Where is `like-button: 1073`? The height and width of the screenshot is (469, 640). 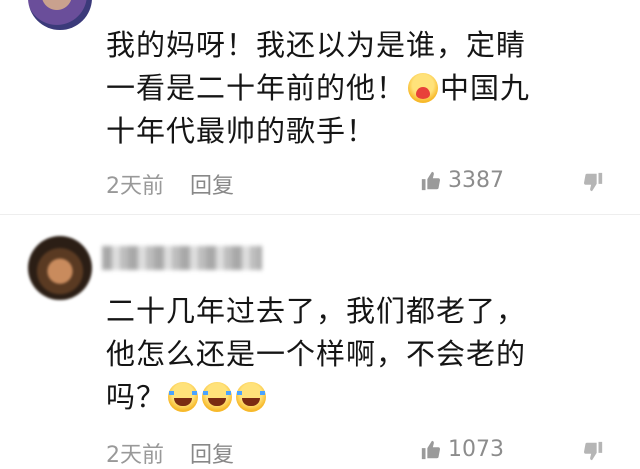
like-button: 1073 is located at coordinates (462, 449).